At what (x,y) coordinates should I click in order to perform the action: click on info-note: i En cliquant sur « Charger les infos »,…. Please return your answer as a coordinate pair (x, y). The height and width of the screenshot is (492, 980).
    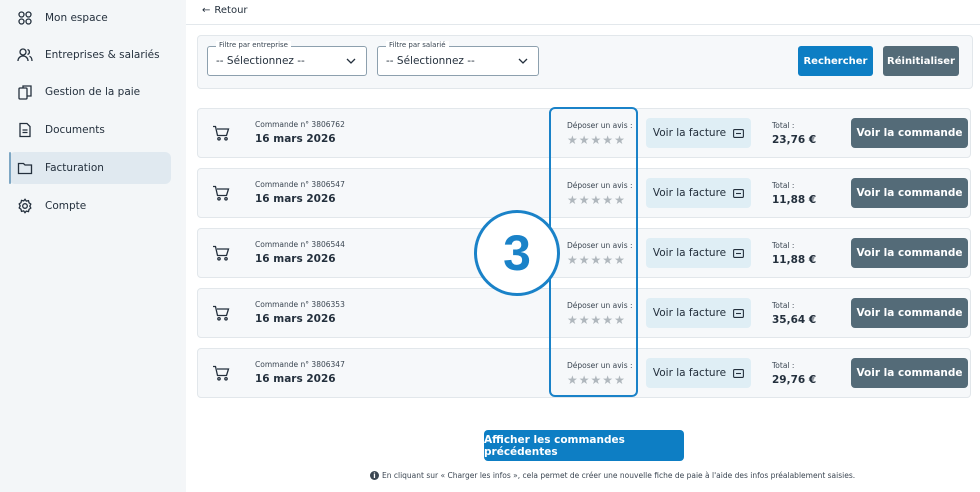
    Looking at the image, I should click on (612, 475).